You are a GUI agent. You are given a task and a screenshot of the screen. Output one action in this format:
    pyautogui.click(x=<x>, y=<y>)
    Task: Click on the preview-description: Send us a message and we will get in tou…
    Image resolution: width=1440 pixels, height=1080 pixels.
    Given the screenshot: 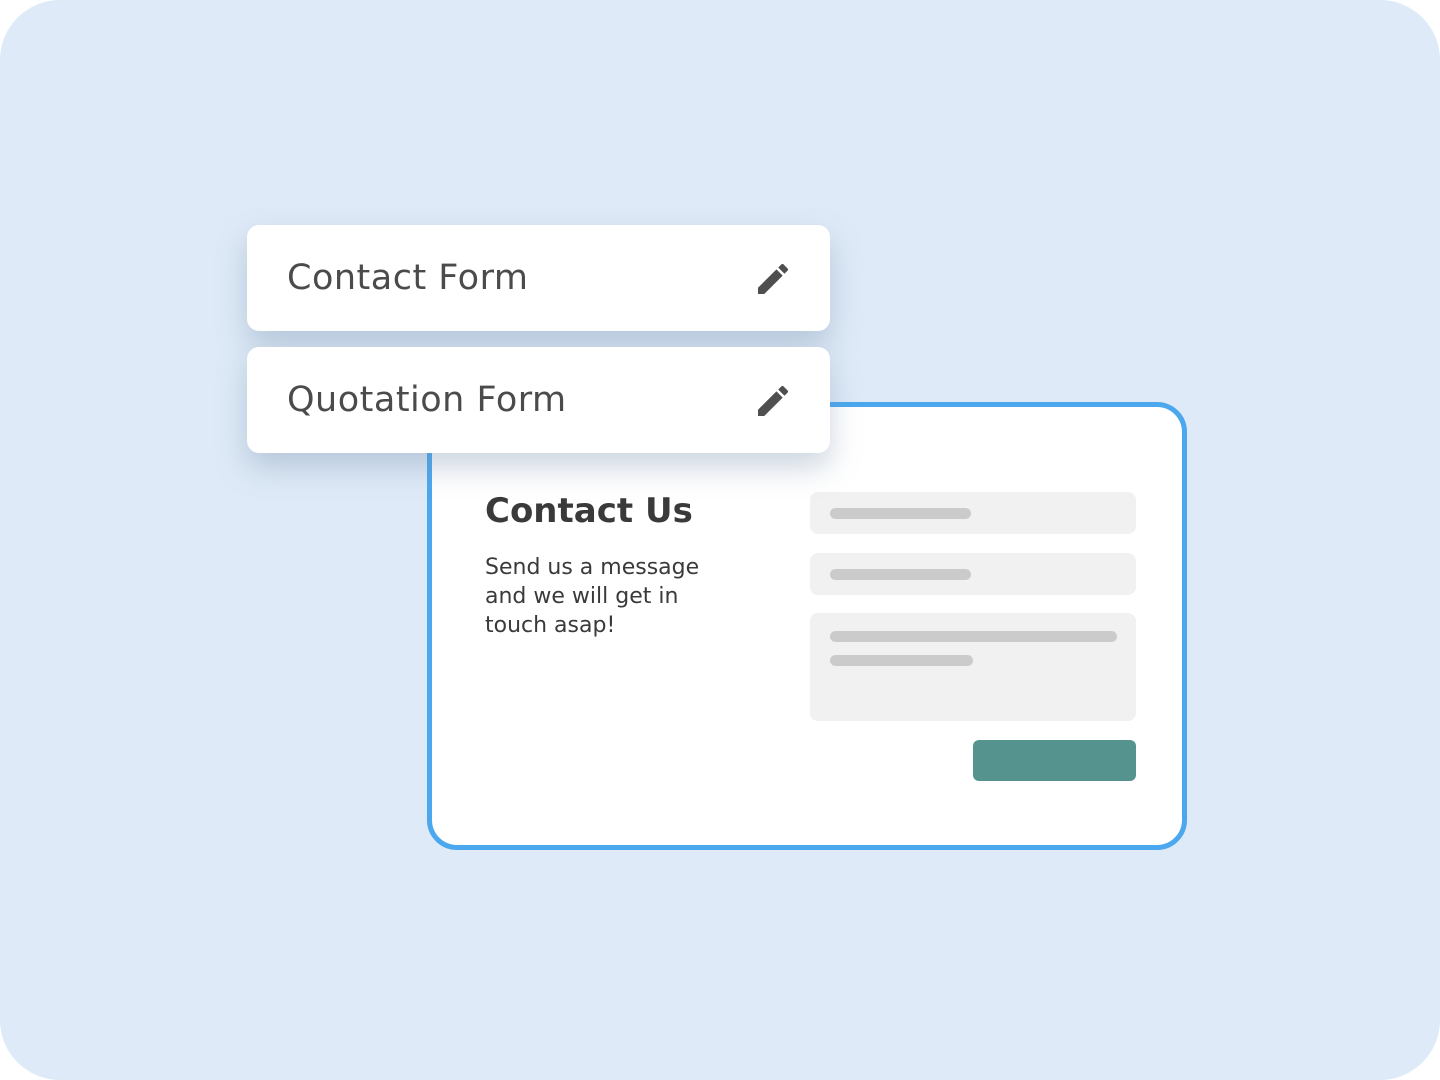 What is the action you would take?
    pyautogui.click(x=592, y=596)
    